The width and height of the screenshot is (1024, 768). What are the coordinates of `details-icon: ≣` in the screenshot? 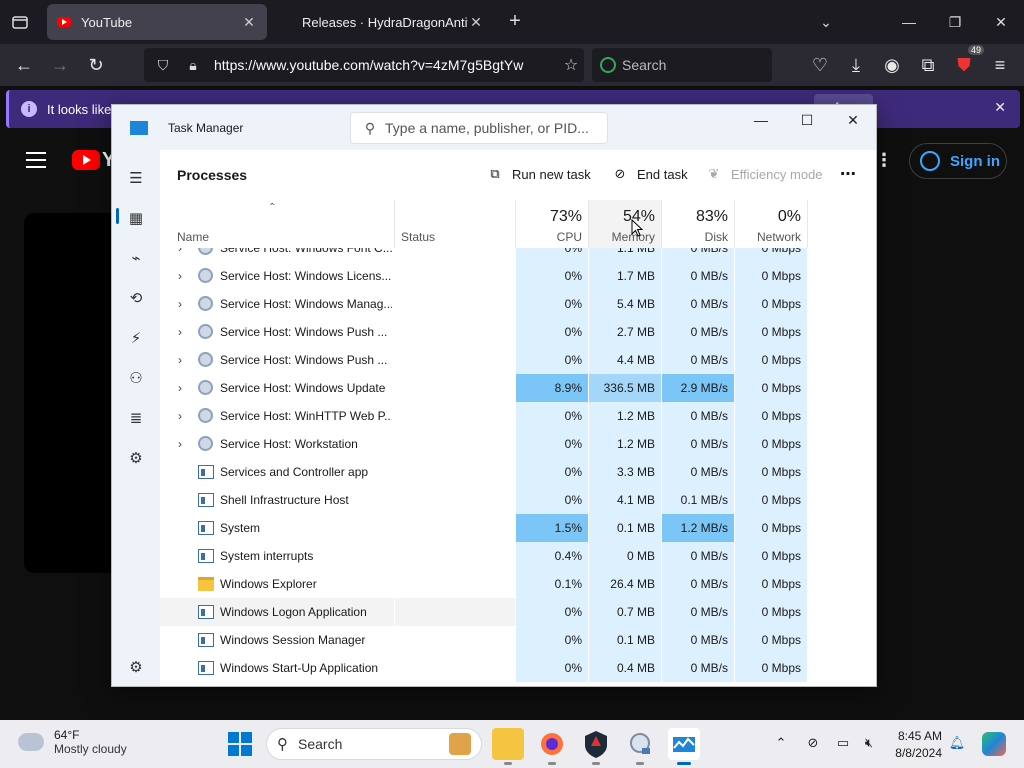 It's located at (136, 418).